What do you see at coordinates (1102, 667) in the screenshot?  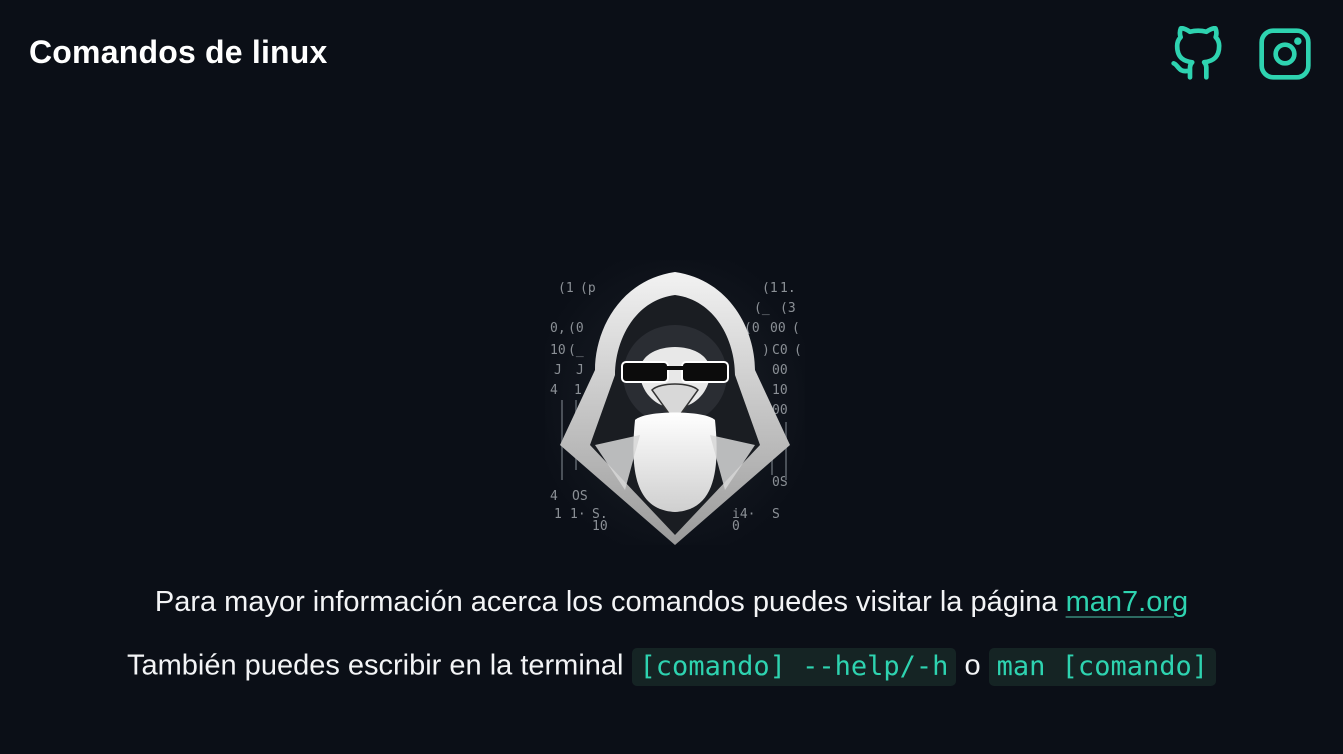 I see `code-man-command: man [comando]` at bounding box center [1102, 667].